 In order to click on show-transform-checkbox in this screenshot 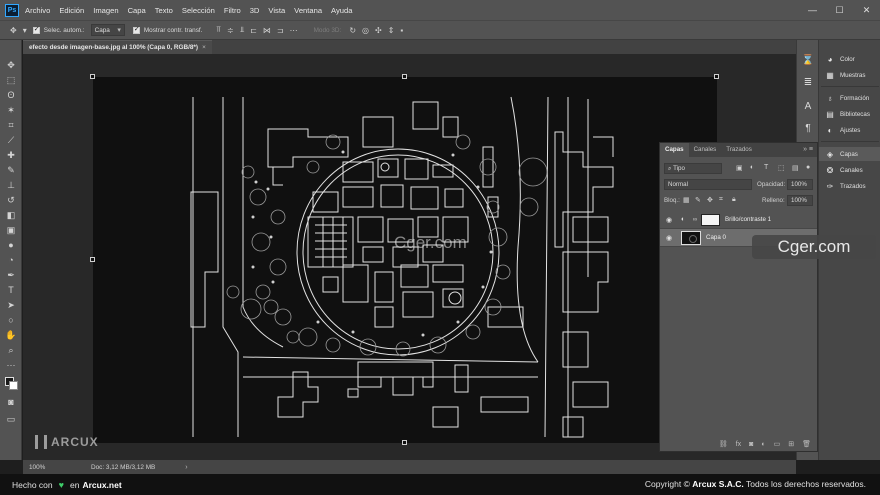, I will do `click(136, 29)`.